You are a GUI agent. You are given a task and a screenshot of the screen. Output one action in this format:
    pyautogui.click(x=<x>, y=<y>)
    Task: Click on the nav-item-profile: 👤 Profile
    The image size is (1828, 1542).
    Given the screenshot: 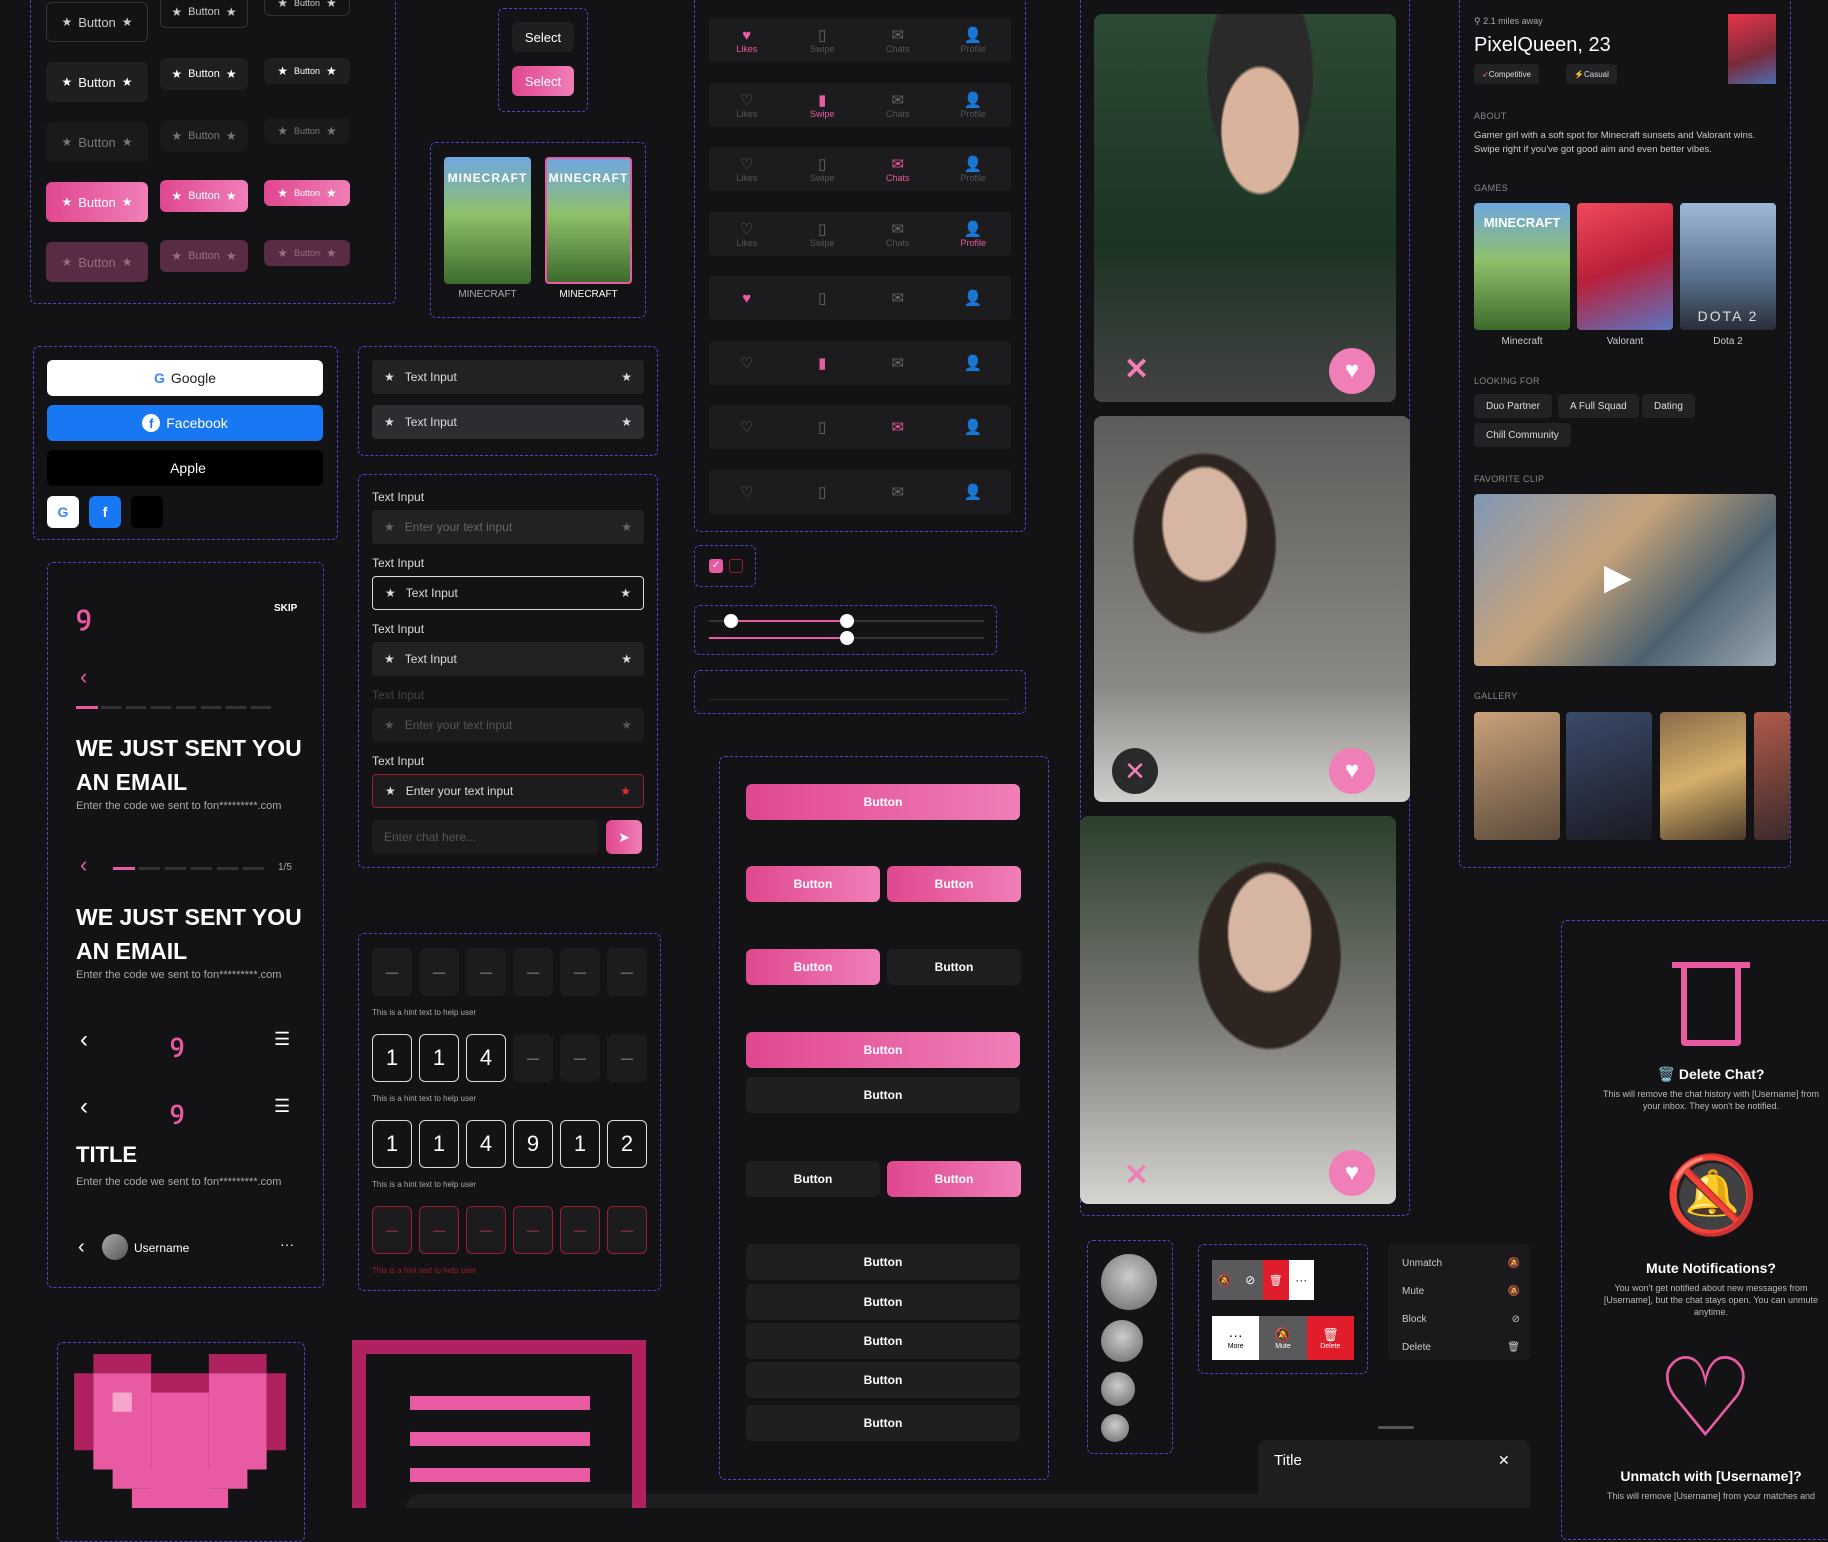 What is the action you would take?
    pyautogui.click(x=973, y=169)
    